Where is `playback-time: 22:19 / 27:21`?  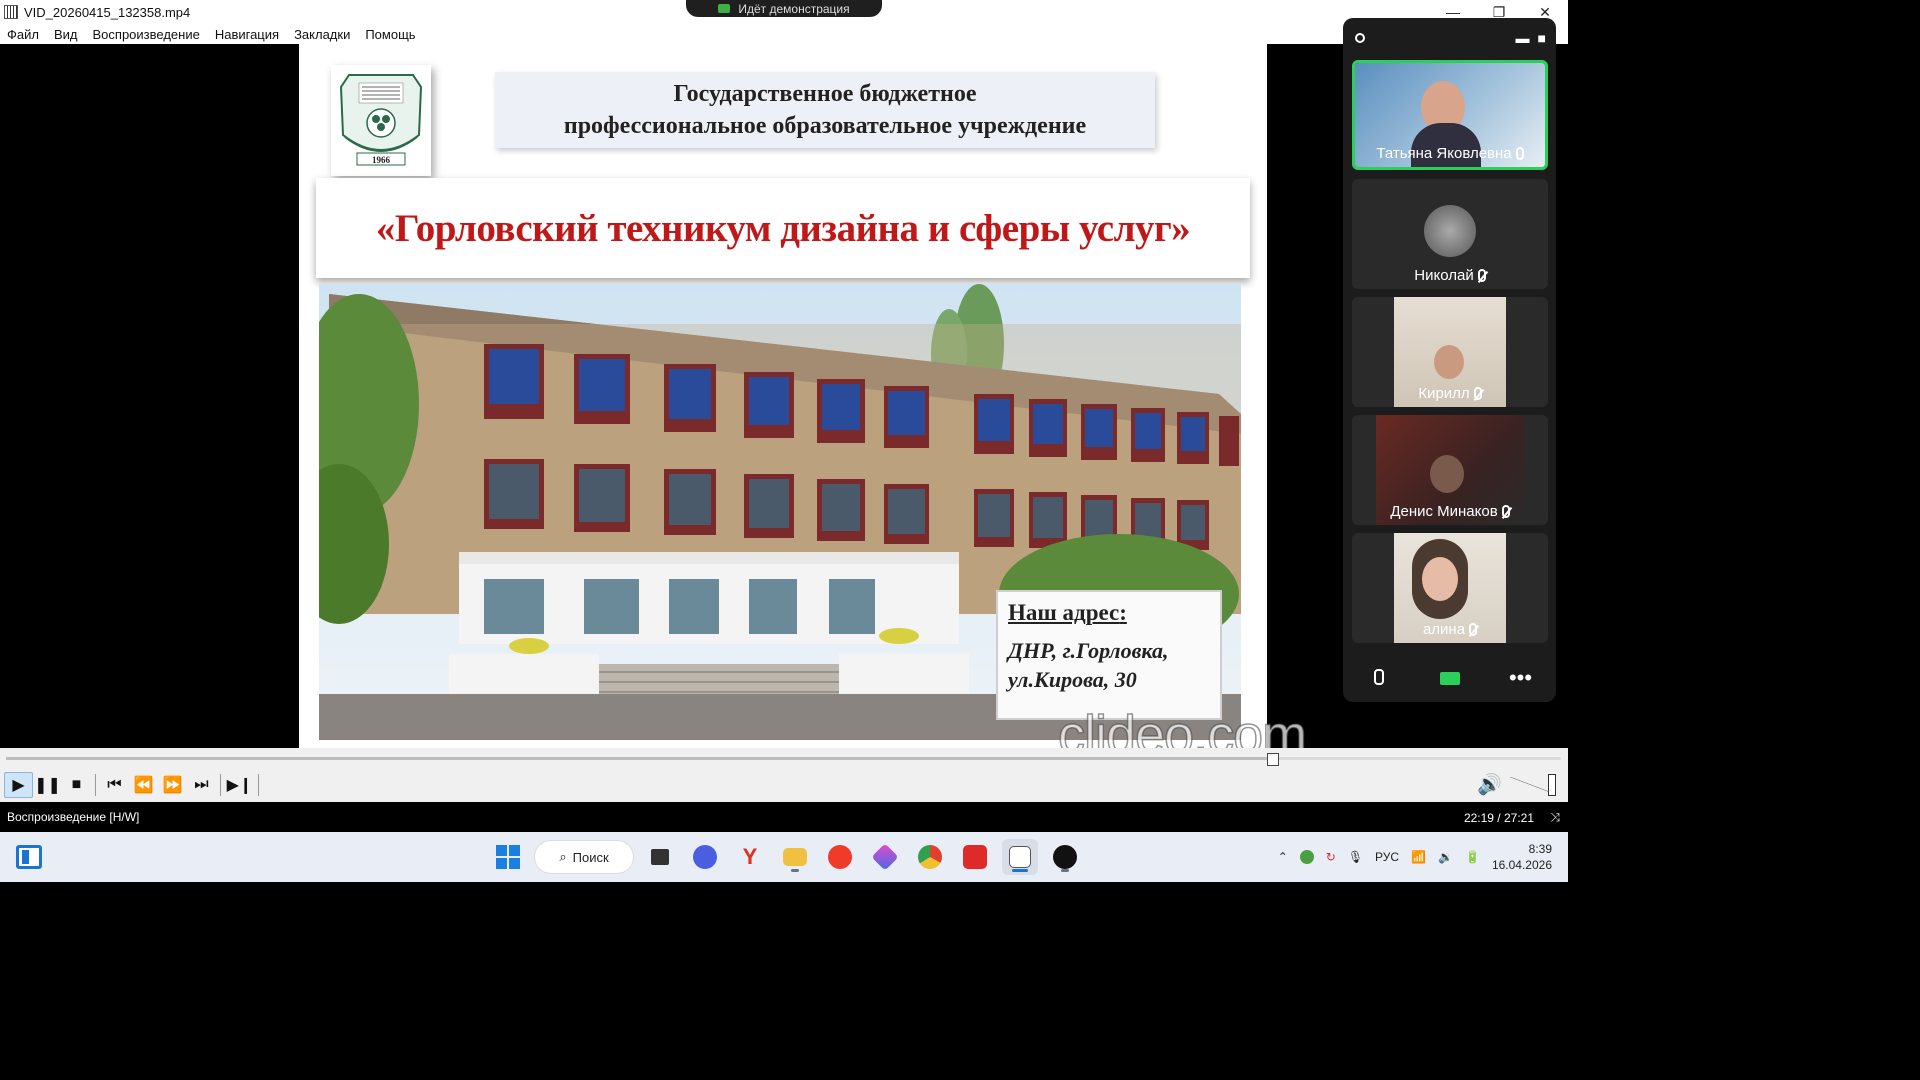 playback-time: 22:19 / 27:21 is located at coordinates (1498, 818).